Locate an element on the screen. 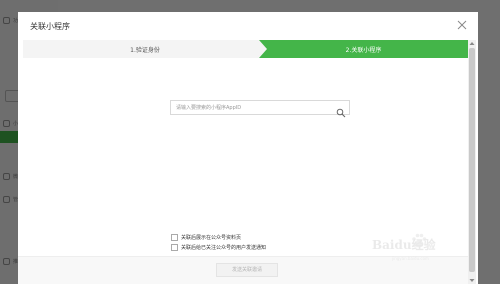  scroll-up-icon is located at coordinates (472, 43).